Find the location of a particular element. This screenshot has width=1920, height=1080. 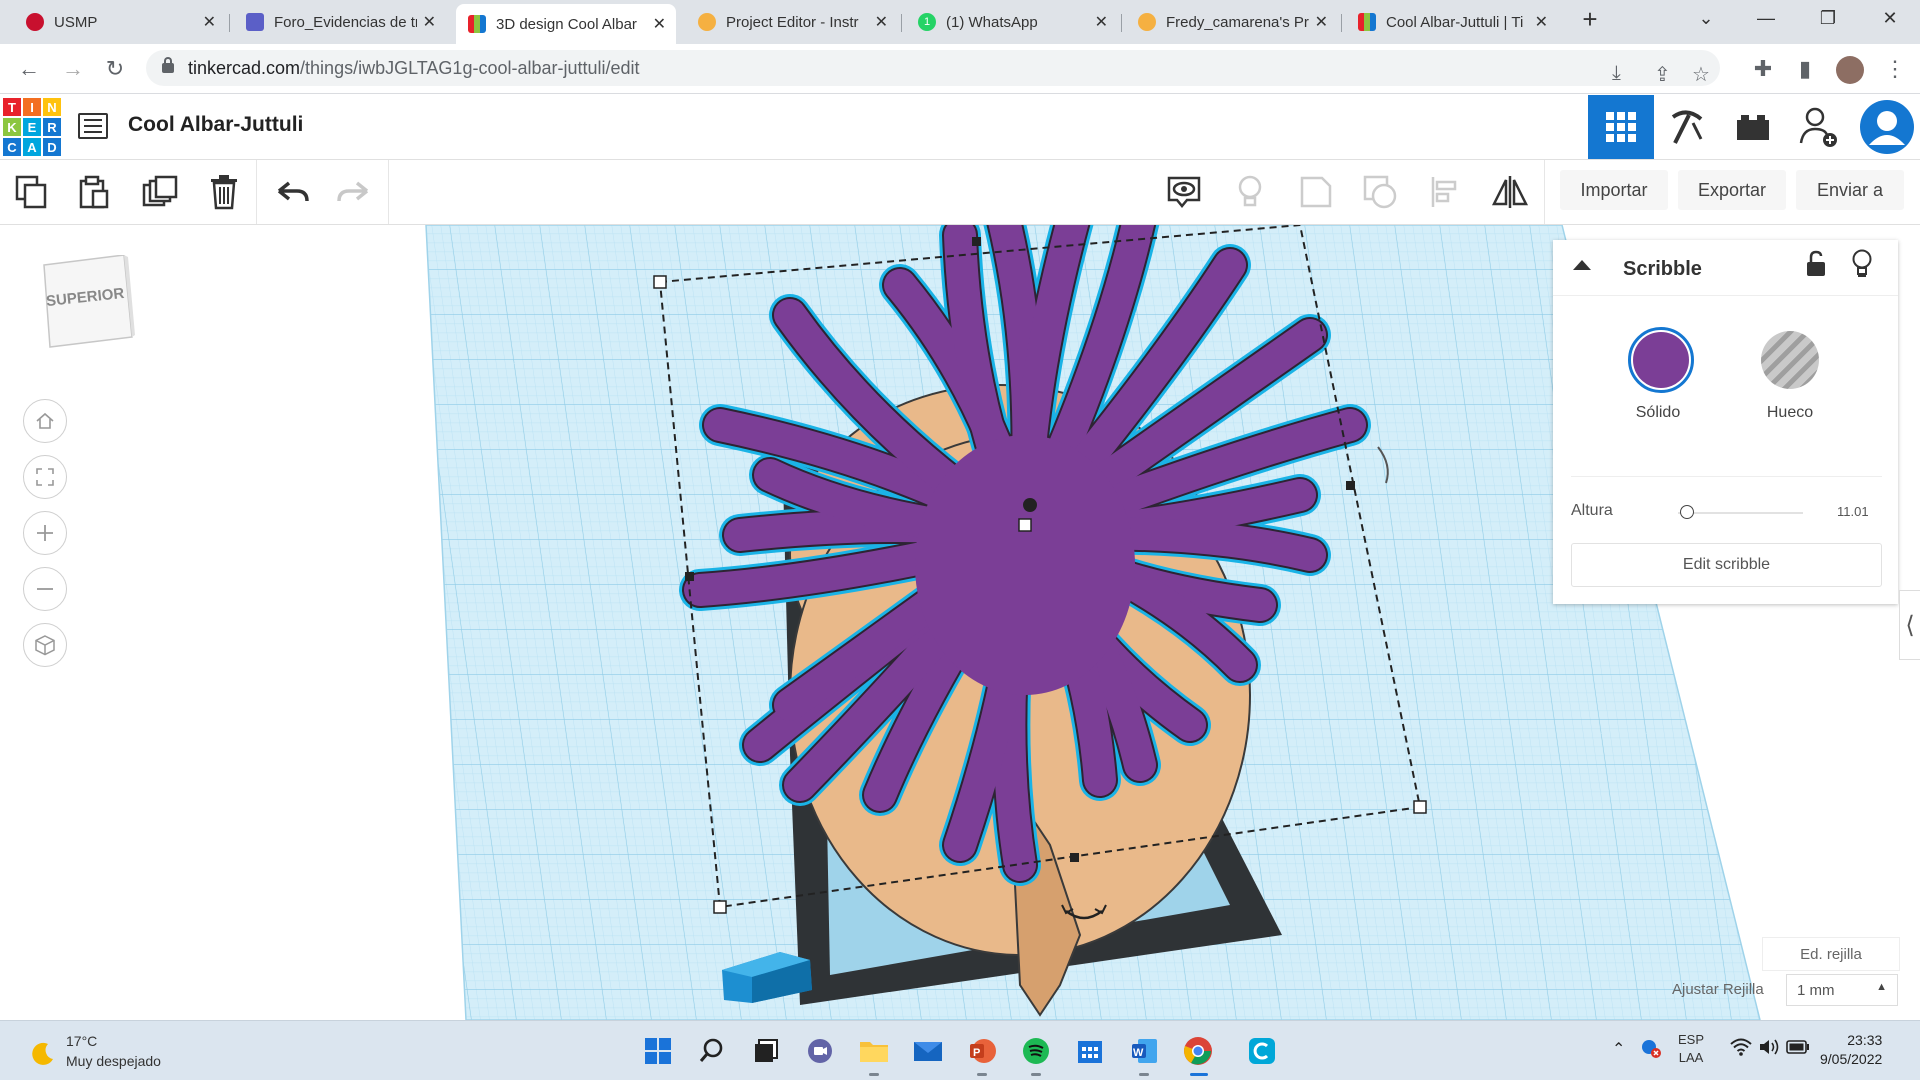

hide-shape-button is located at coordinates (1862, 265).